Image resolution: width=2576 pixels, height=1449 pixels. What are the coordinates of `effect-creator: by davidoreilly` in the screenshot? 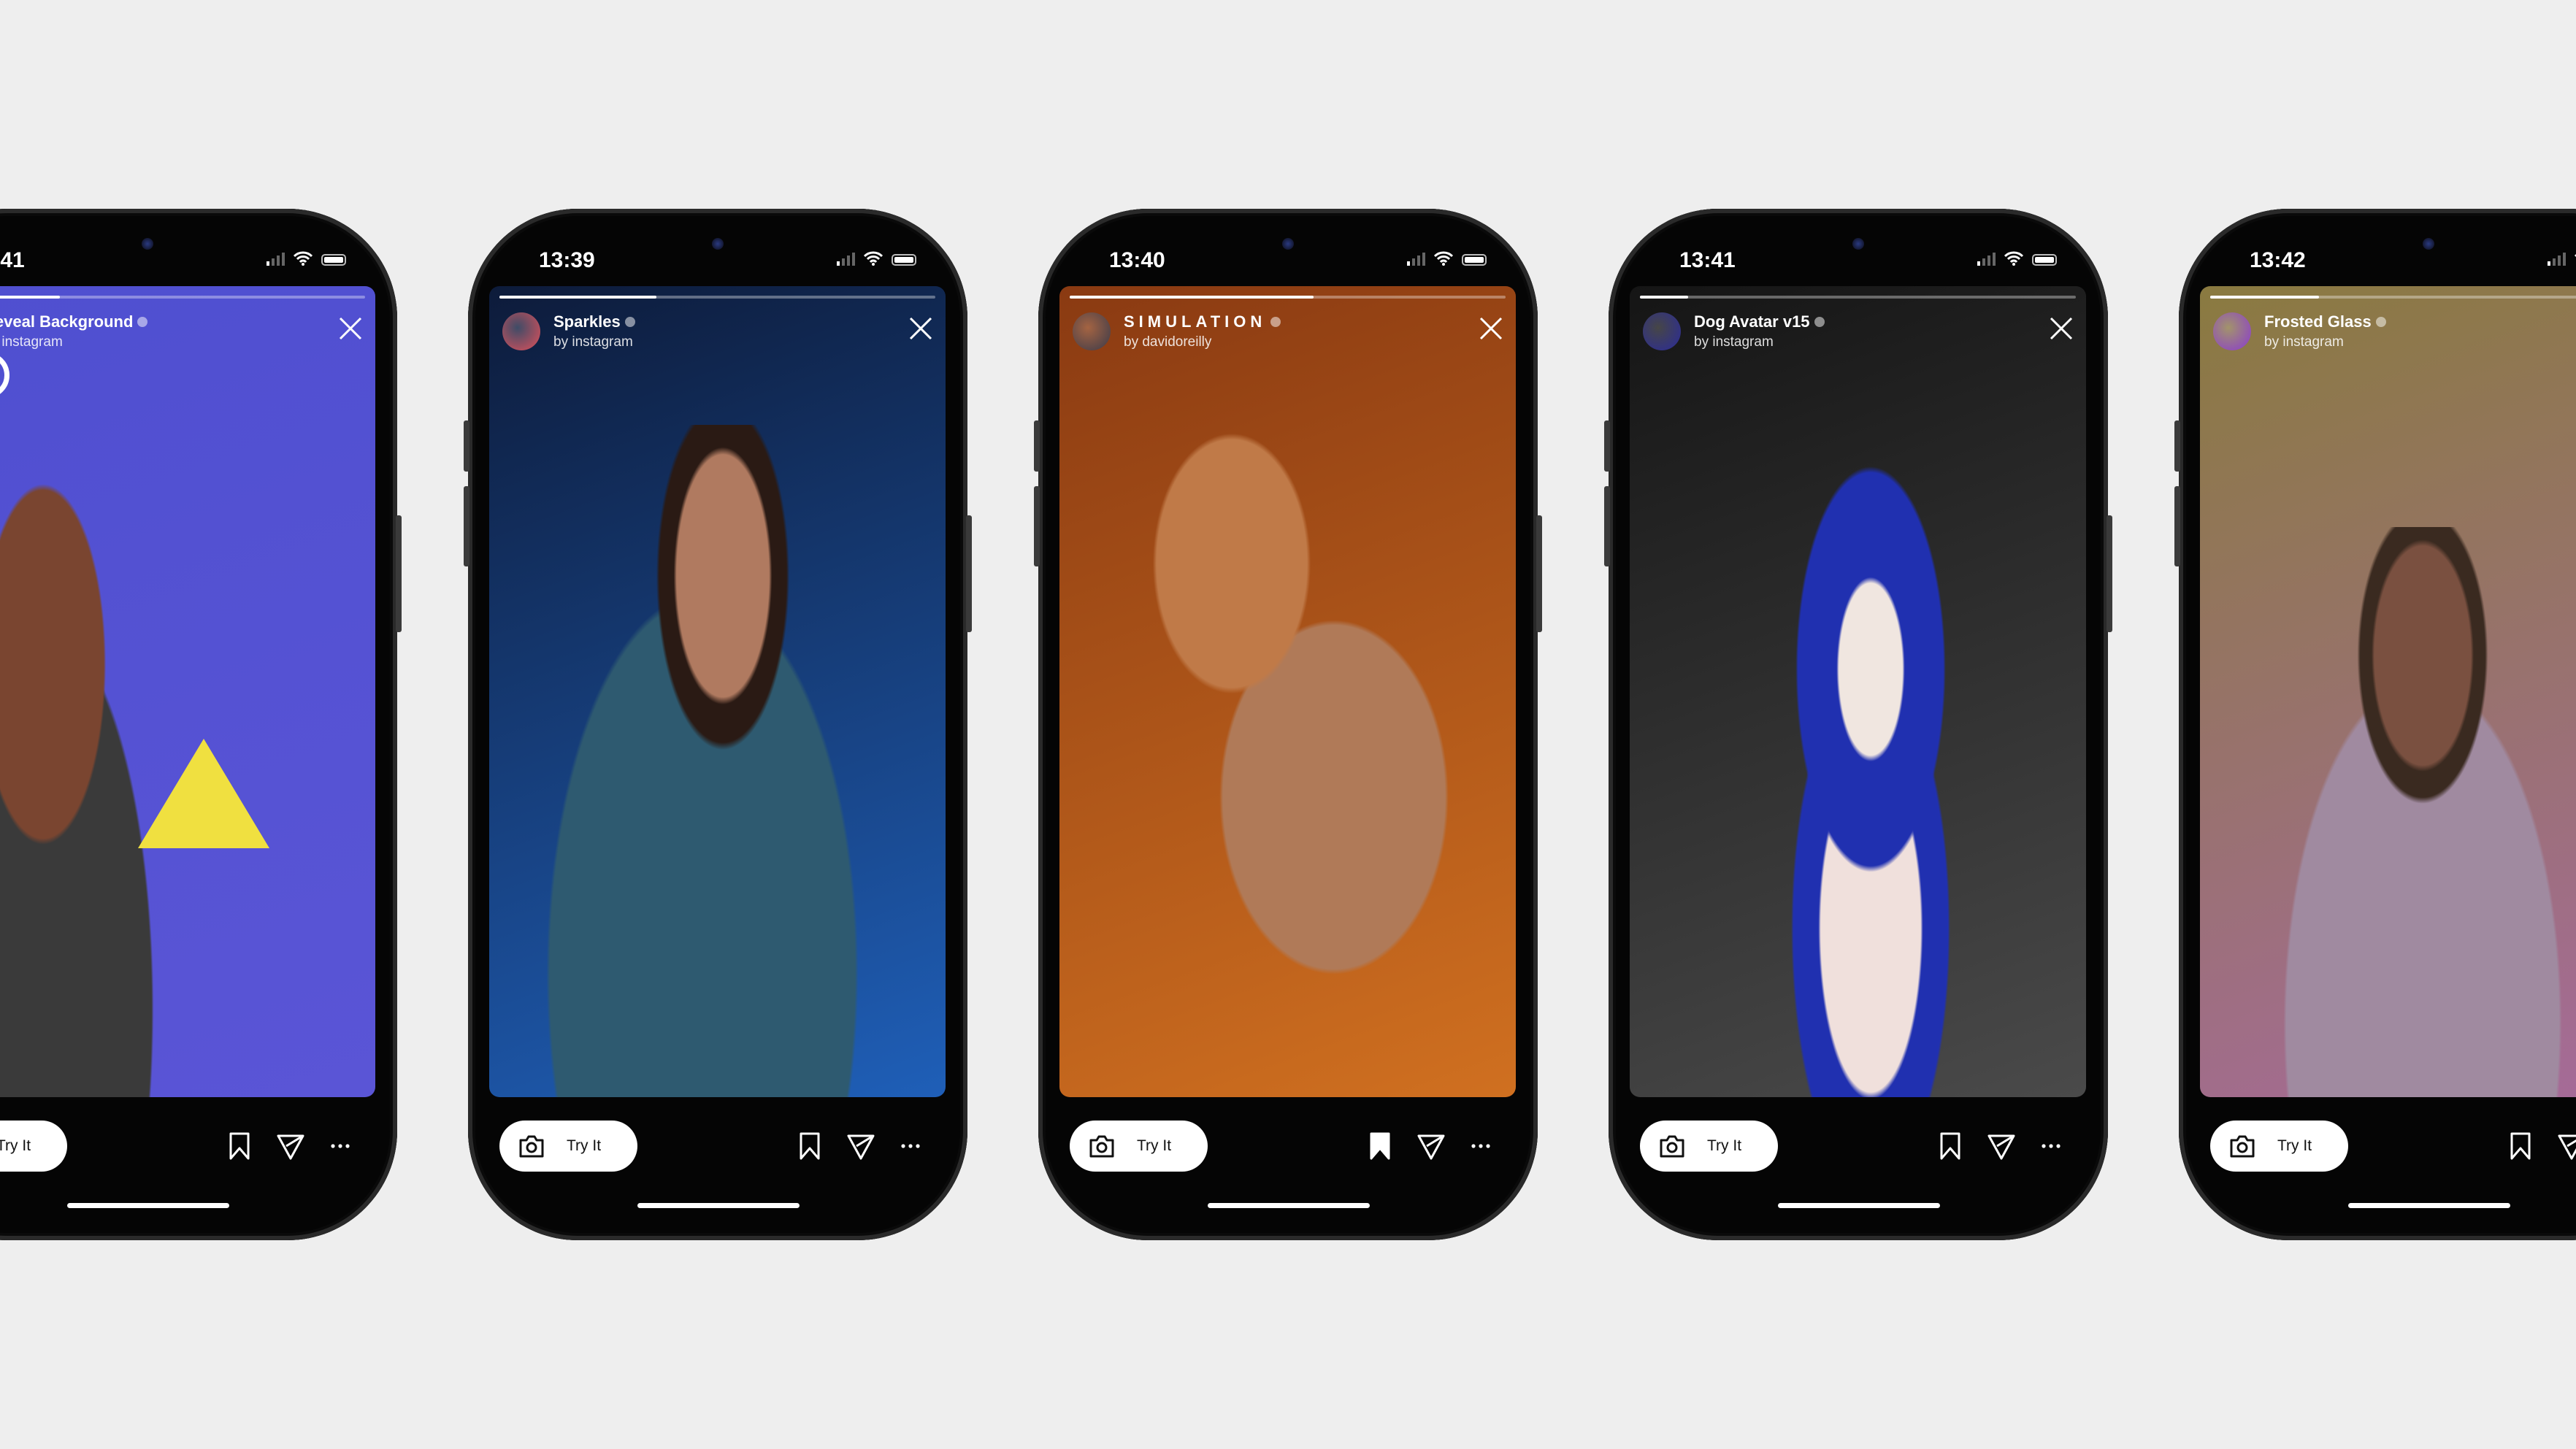 It's located at (1202, 342).